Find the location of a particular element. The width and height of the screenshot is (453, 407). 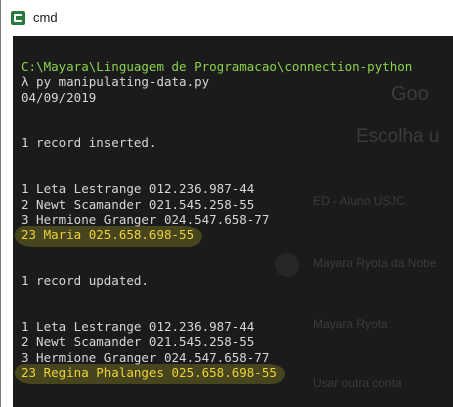

console-line: λ py manipulating-data.py is located at coordinates (216, 81).